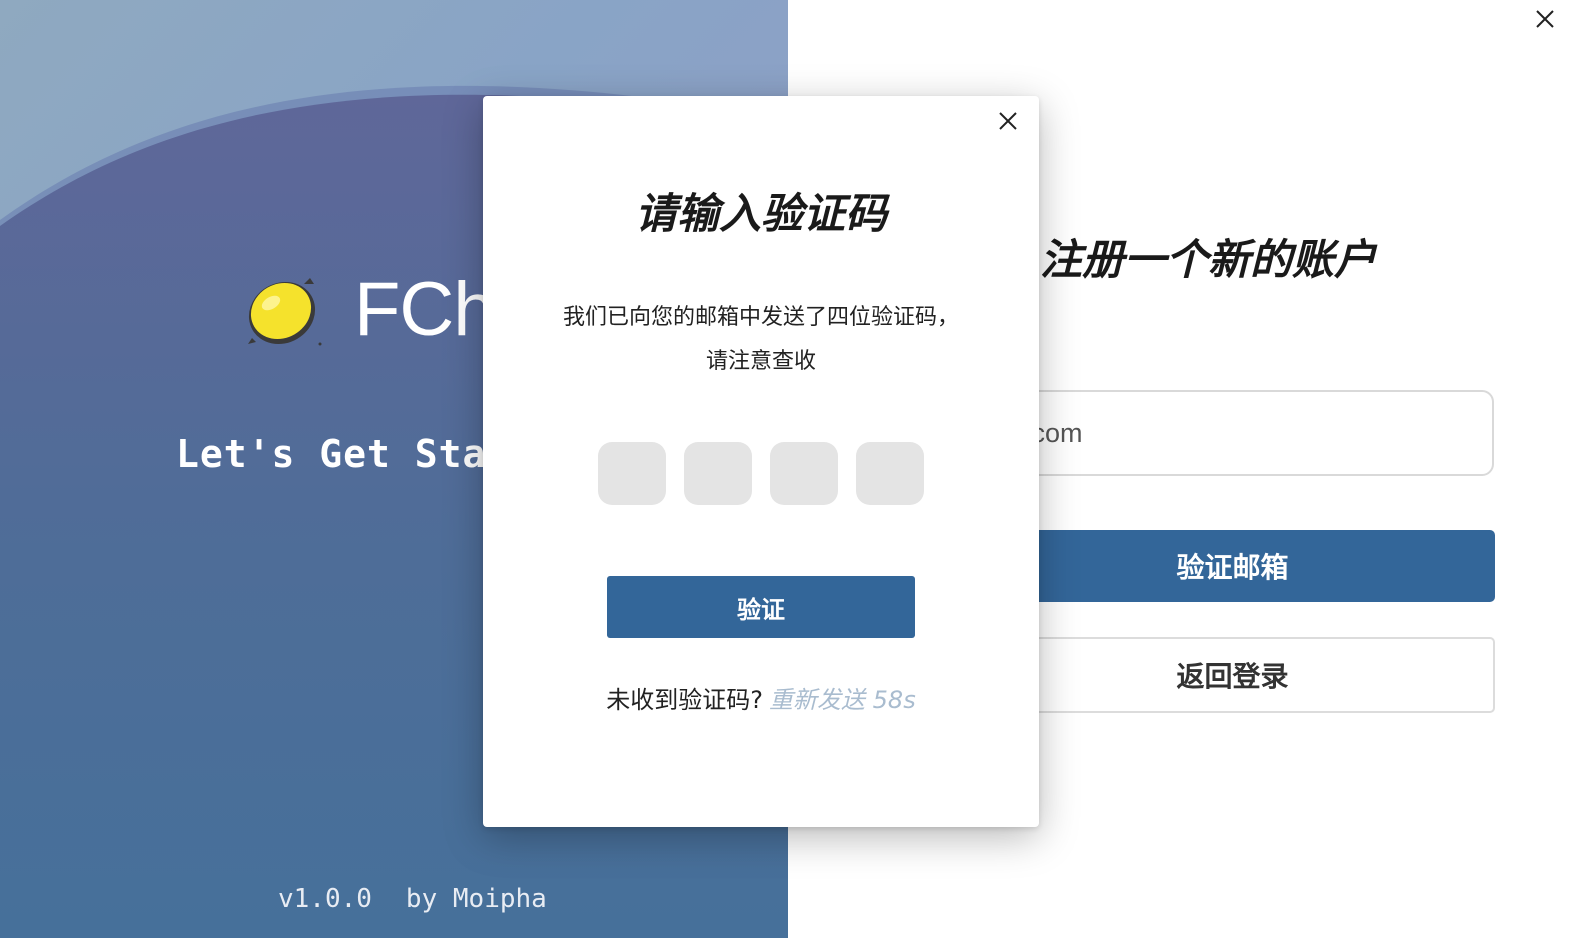  What do you see at coordinates (760, 317) in the screenshot?
I see `description-line-1: 我们已向您的邮箱中发送了四位验证码，` at bounding box center [760, 317].